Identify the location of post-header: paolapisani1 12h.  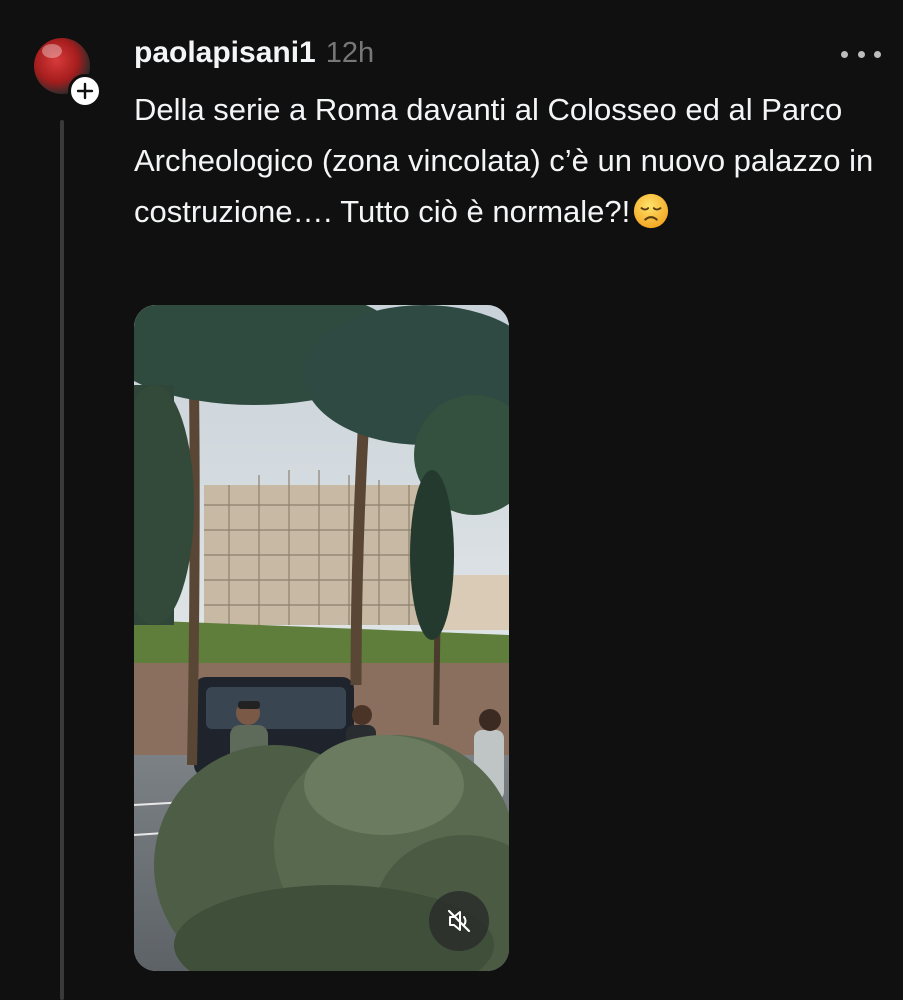
(254, 53).